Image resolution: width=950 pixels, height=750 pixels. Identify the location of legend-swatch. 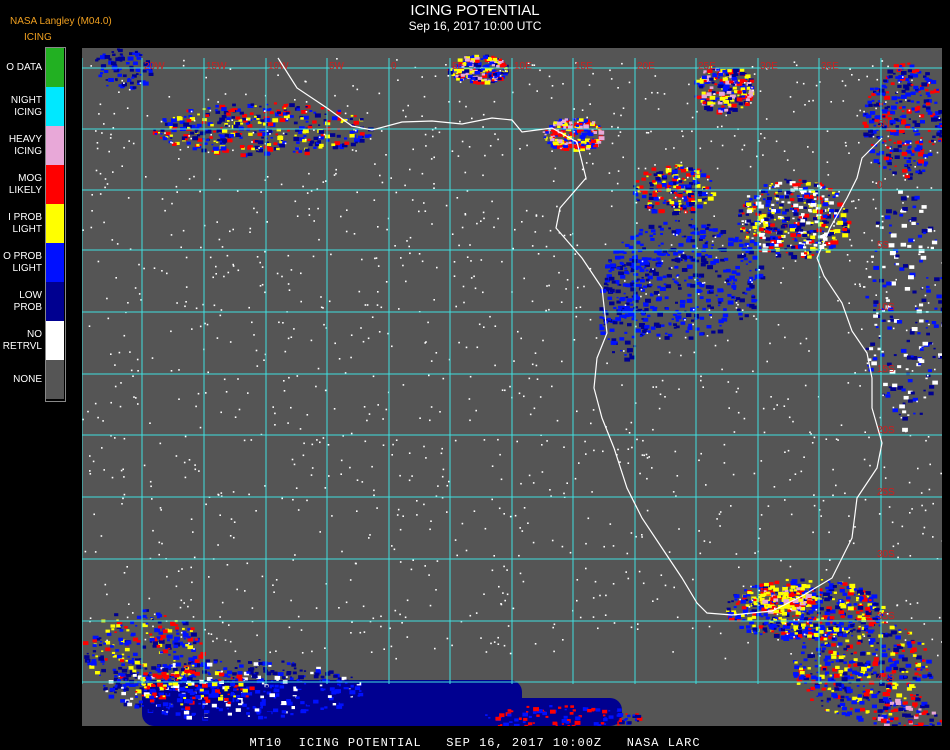
(55, 262).